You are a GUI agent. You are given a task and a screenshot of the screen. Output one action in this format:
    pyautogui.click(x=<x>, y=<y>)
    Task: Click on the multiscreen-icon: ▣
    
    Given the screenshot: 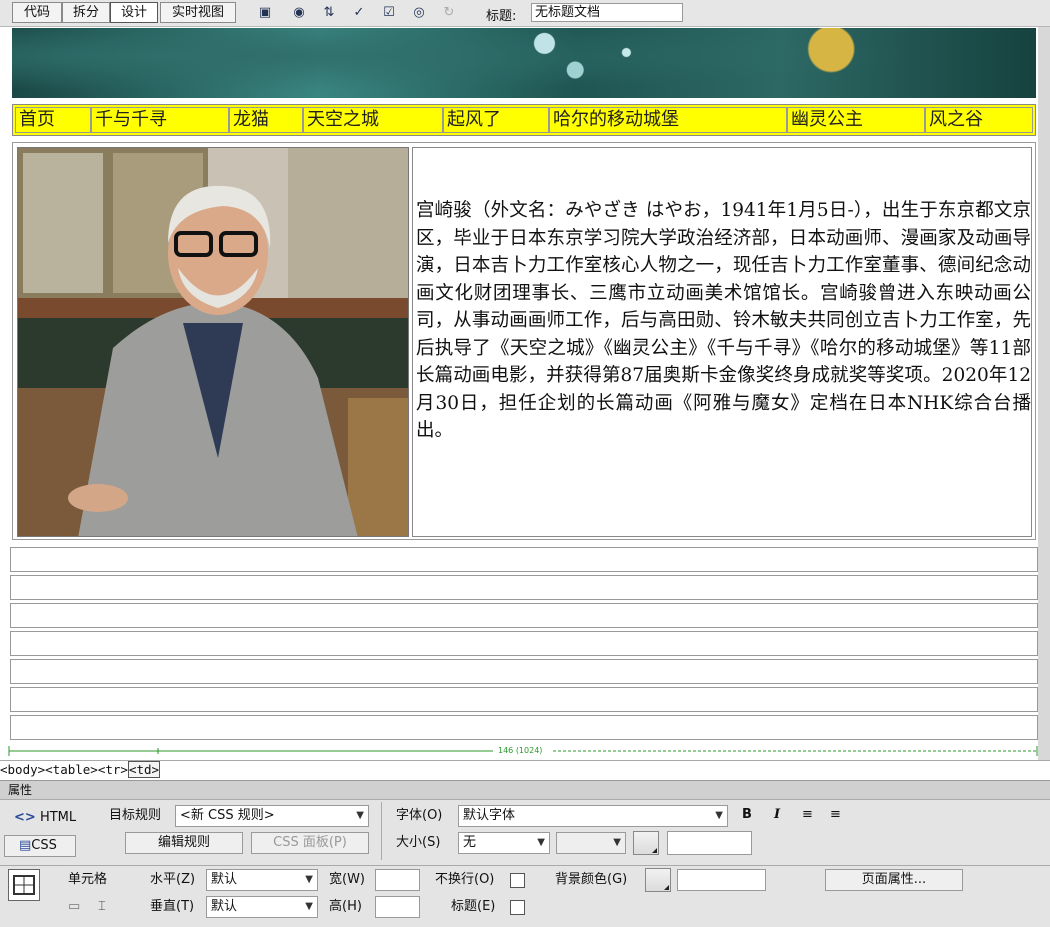 What is the action you would take?
    pyautogui.click(x=265, y=12)
    